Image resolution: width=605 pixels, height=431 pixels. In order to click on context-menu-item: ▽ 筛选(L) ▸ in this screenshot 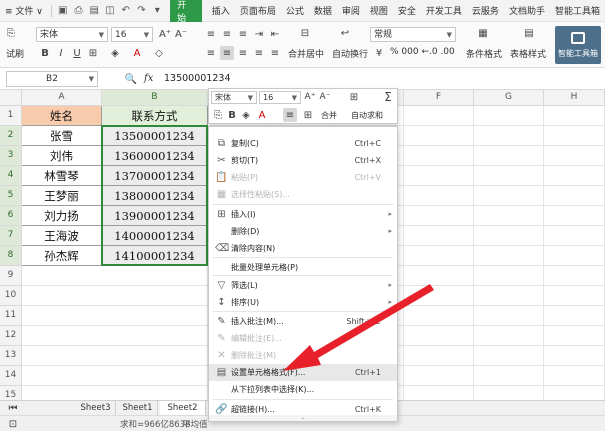, I will do `click(303, 285)`.